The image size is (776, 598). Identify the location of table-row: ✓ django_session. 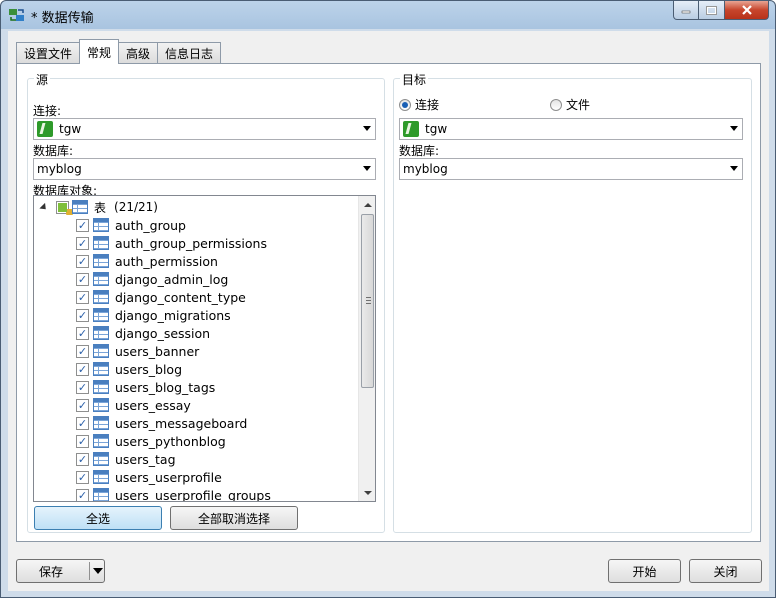
(173, 333).